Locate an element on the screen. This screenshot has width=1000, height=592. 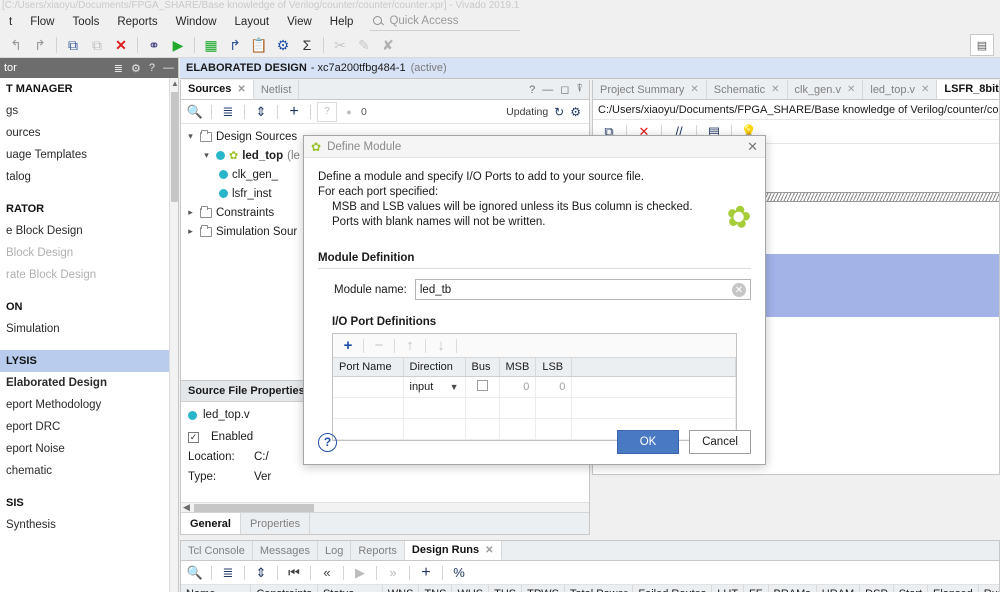
sidebar-item-generate-block-design: rate Block Design is located at coordinates (89, 275).